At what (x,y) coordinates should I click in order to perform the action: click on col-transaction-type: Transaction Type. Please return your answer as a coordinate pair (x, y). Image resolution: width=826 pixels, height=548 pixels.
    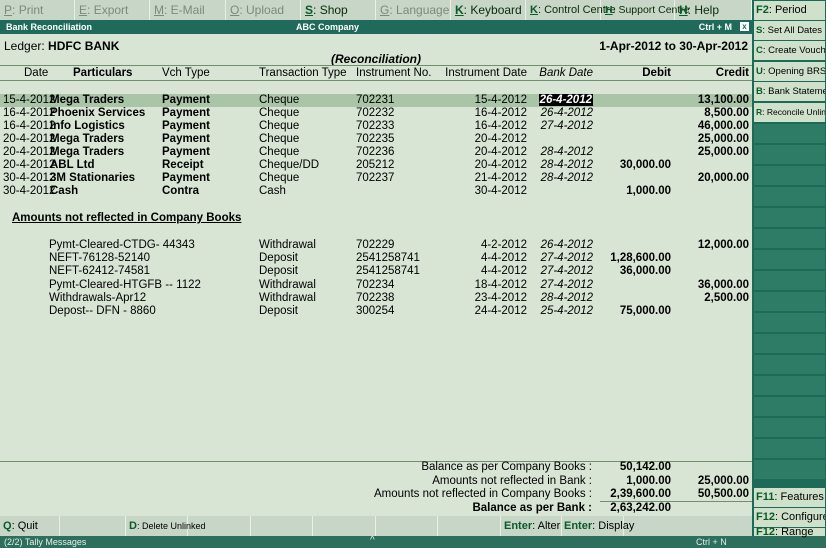
    Looking at the image, I should click on (303, 73).